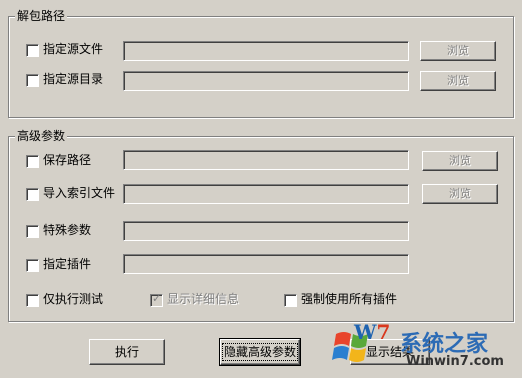 The width and height of the screenshot is (522, 378). Describe the element at coordinates (41, 136) in the screenshot. I see `advanced-params-group-title: 高级参数` at that location.